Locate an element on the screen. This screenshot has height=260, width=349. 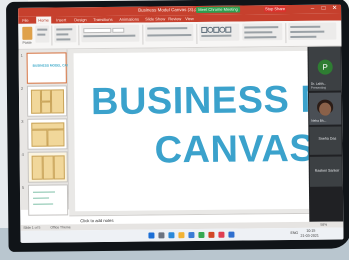
tab-review: Review is located at coordinates (174, 18).